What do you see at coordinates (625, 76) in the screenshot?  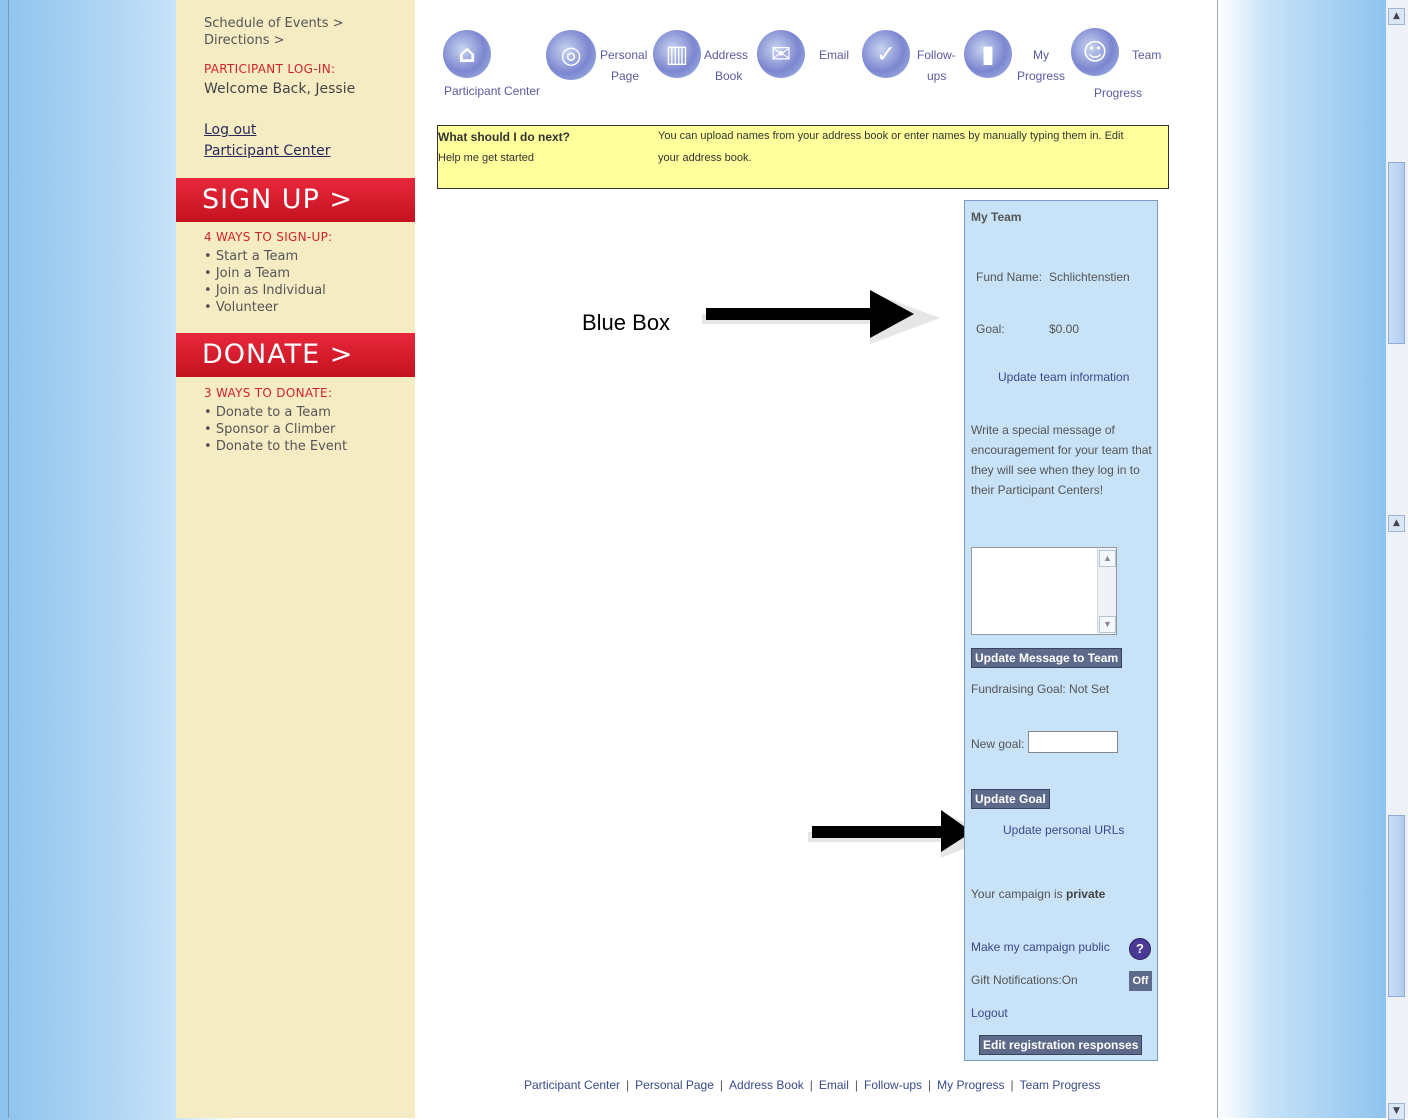 I see `nav-personal-page-2: Page` at bounding box center [625, 76].